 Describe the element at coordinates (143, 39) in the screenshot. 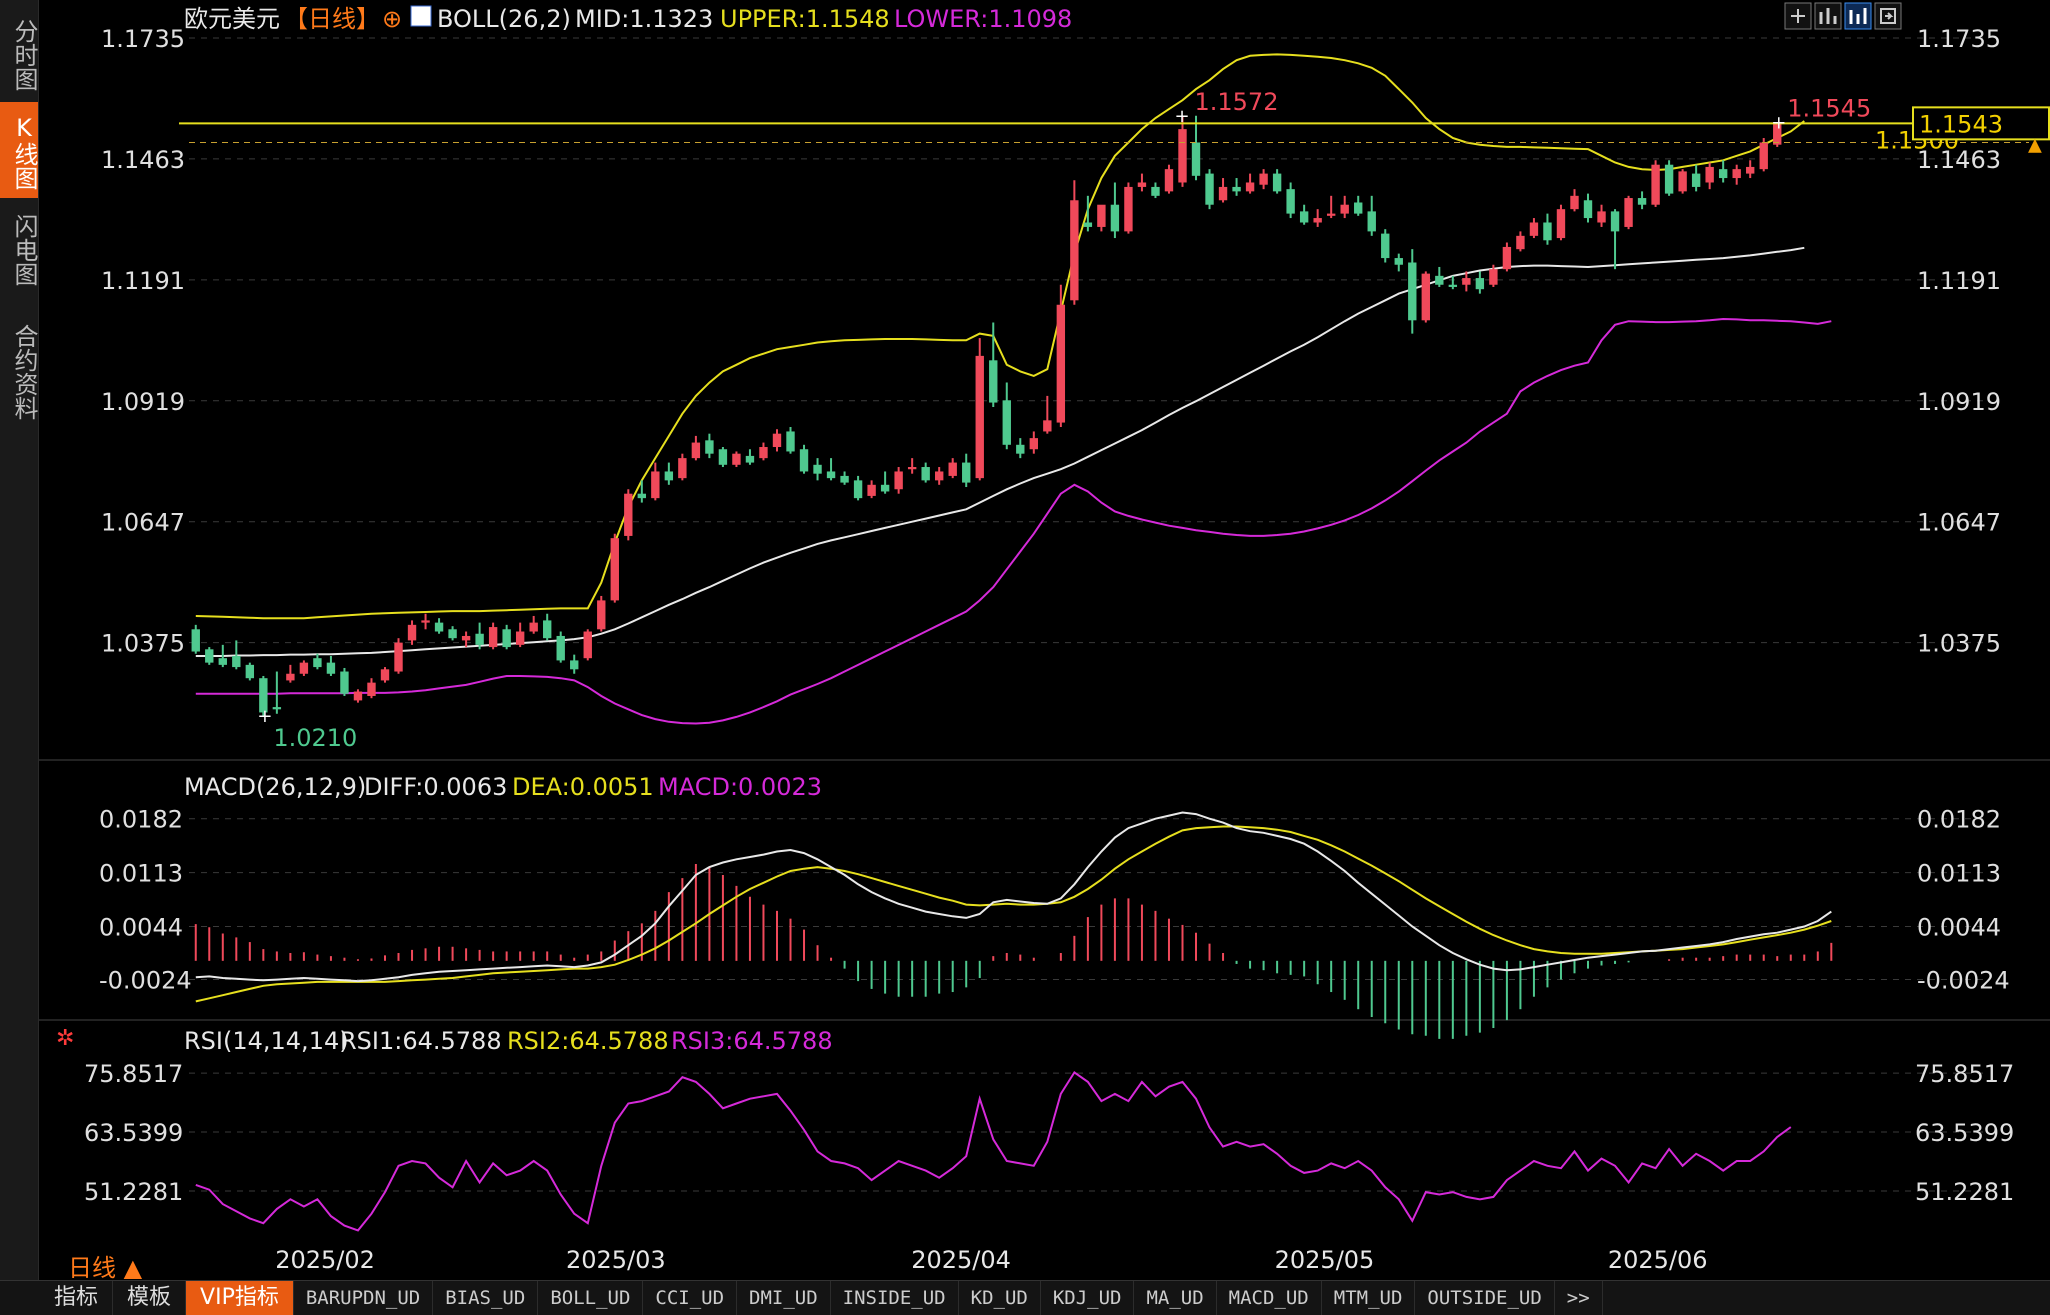

I see `price-tick-label-left: 1.1735` at that location.